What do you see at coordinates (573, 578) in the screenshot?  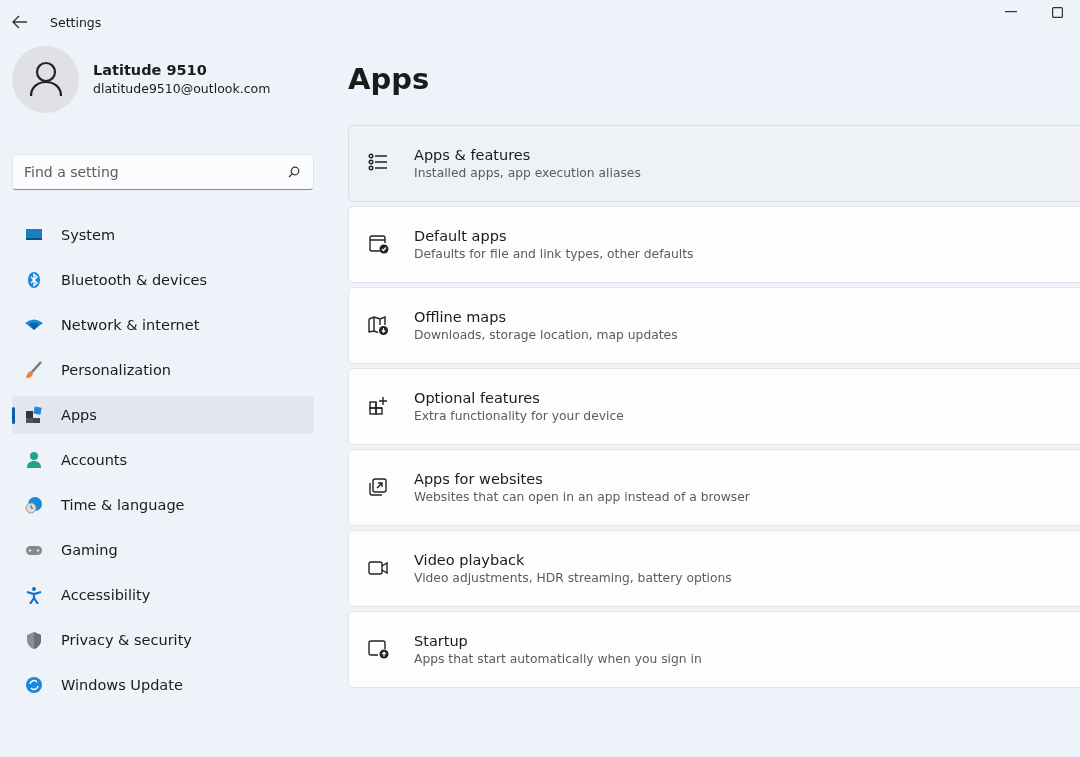 I see `card-description: Video adjustments, HDR streaming, battery options` at bounding box center [573, 578].